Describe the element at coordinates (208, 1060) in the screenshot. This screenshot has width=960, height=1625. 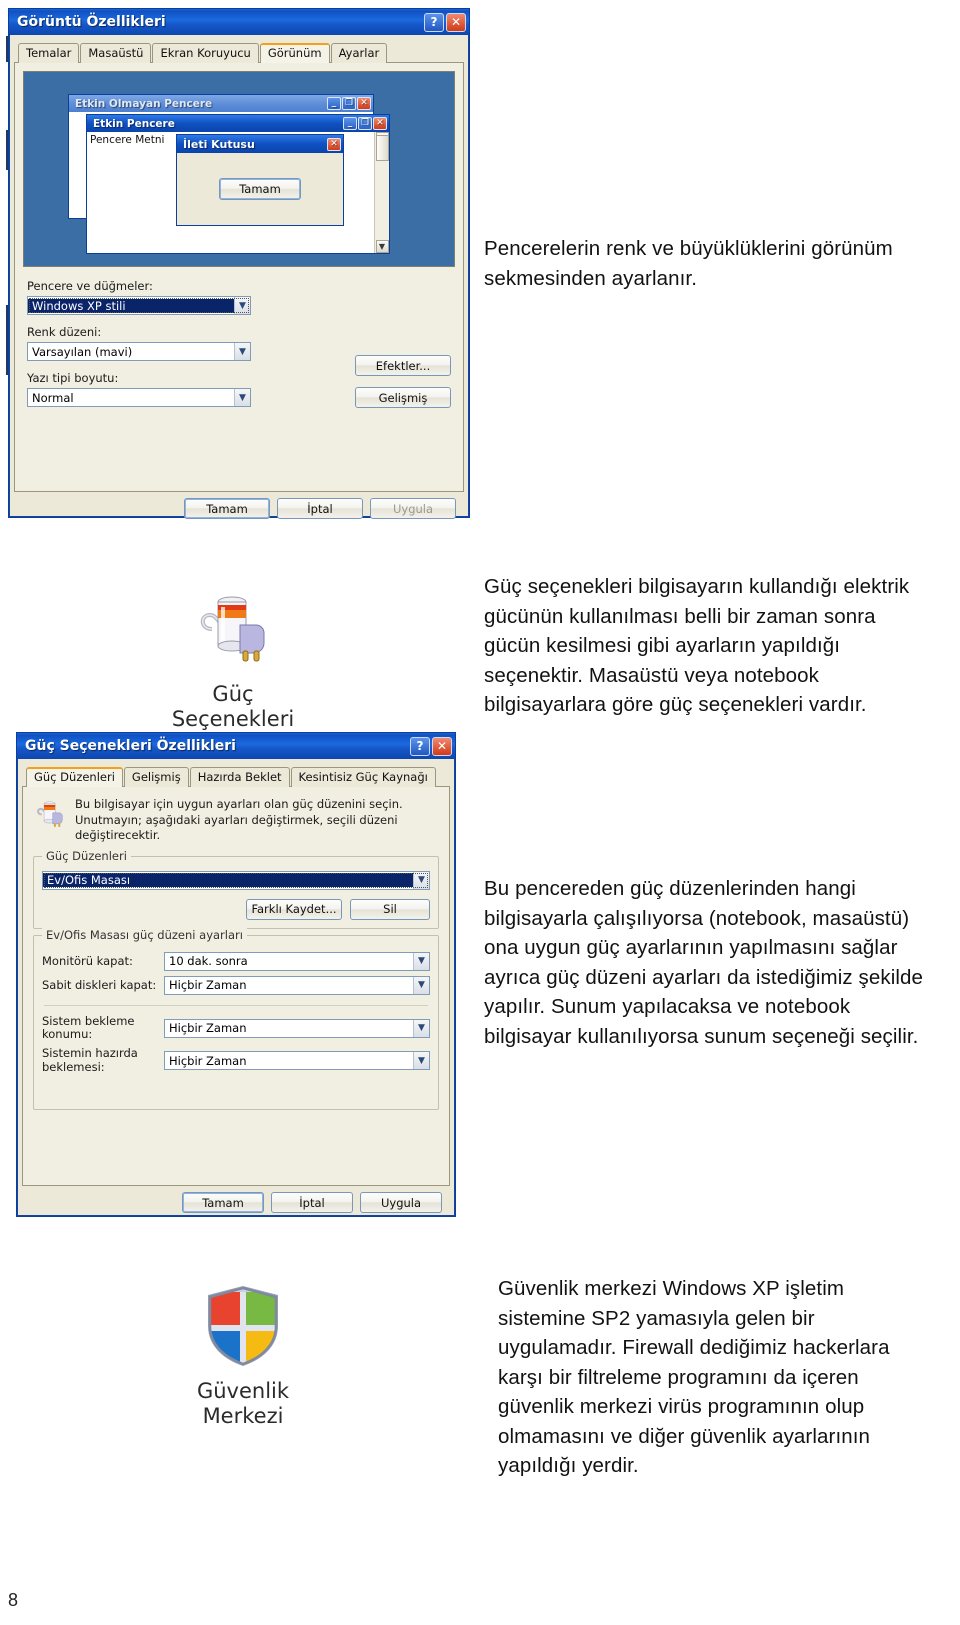
I see `hibernate-value: Hiçbir Zaman` at that location.